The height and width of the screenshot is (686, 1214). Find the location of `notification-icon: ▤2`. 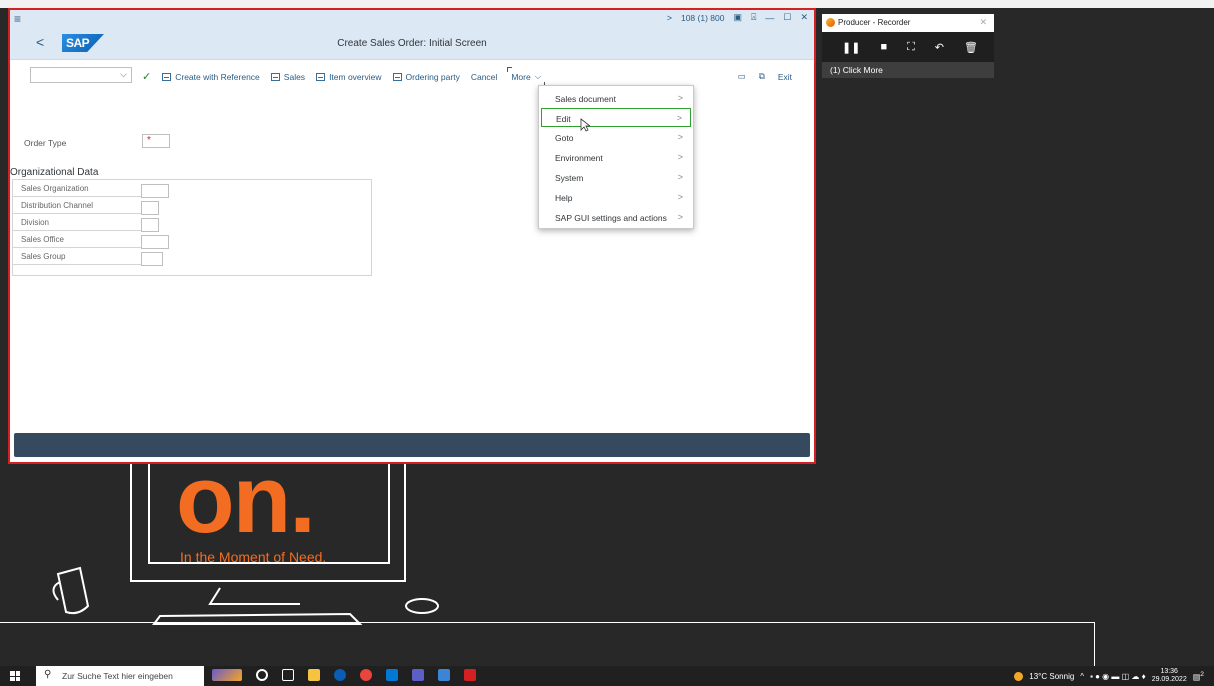

notification-icon: ▤2 is located at coordinates (1198, 676).